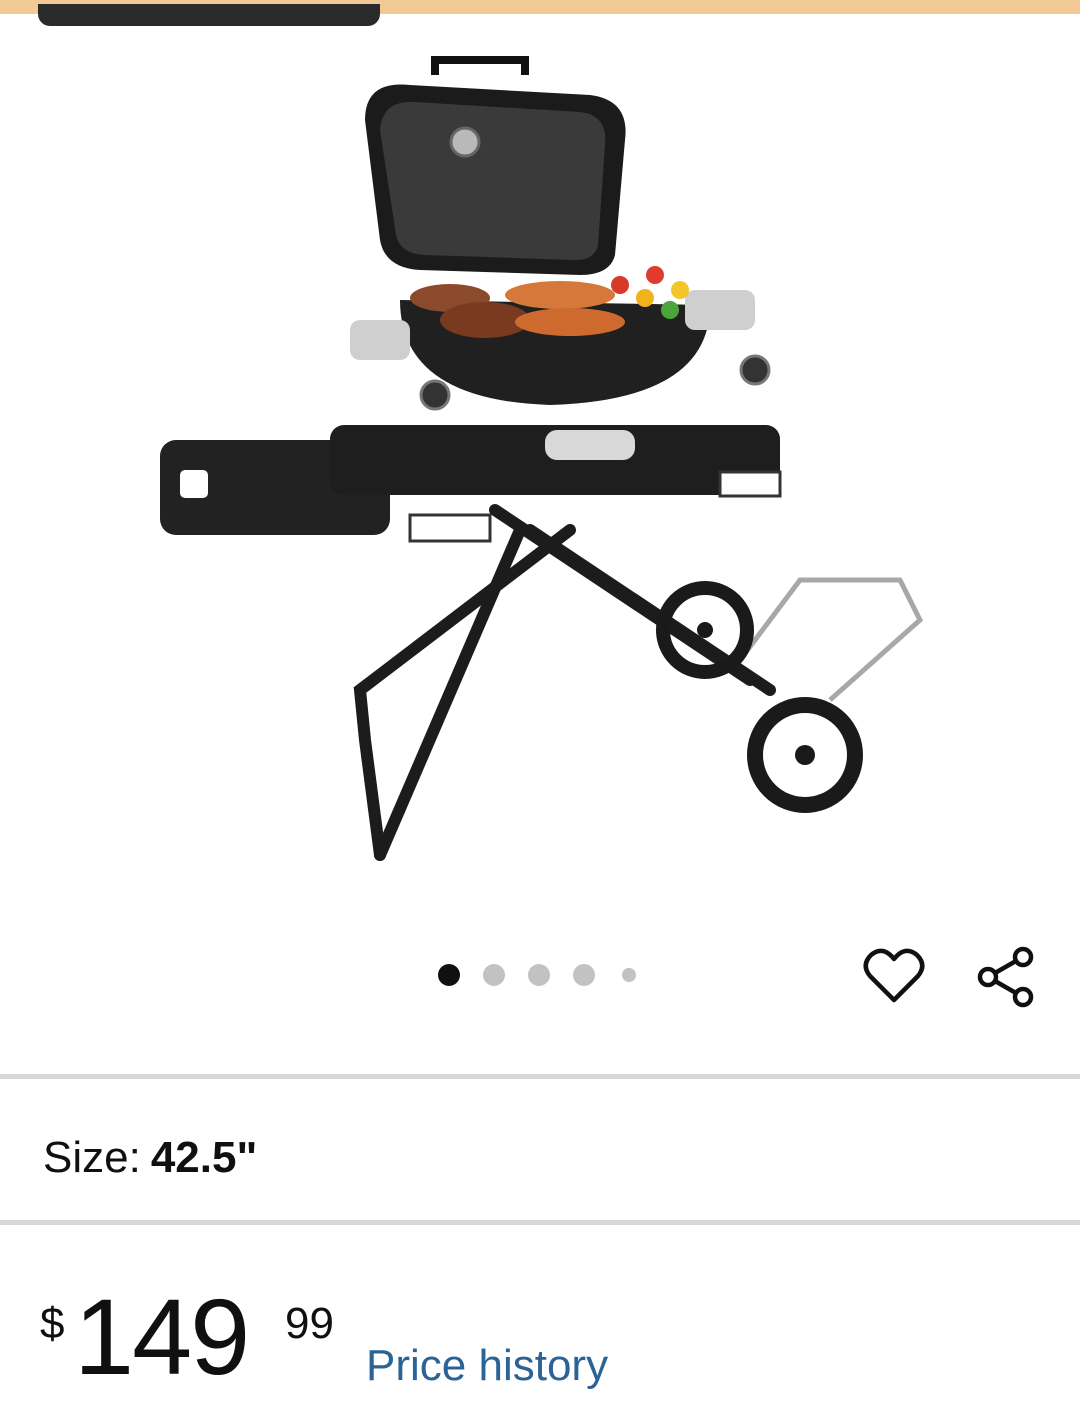 This screenshot has height=1406, width=1080. What do you see at coordinates (487, 1366) in the screenshot?
I see `price-history-link: Price history` at bounding box center [487, 1366].